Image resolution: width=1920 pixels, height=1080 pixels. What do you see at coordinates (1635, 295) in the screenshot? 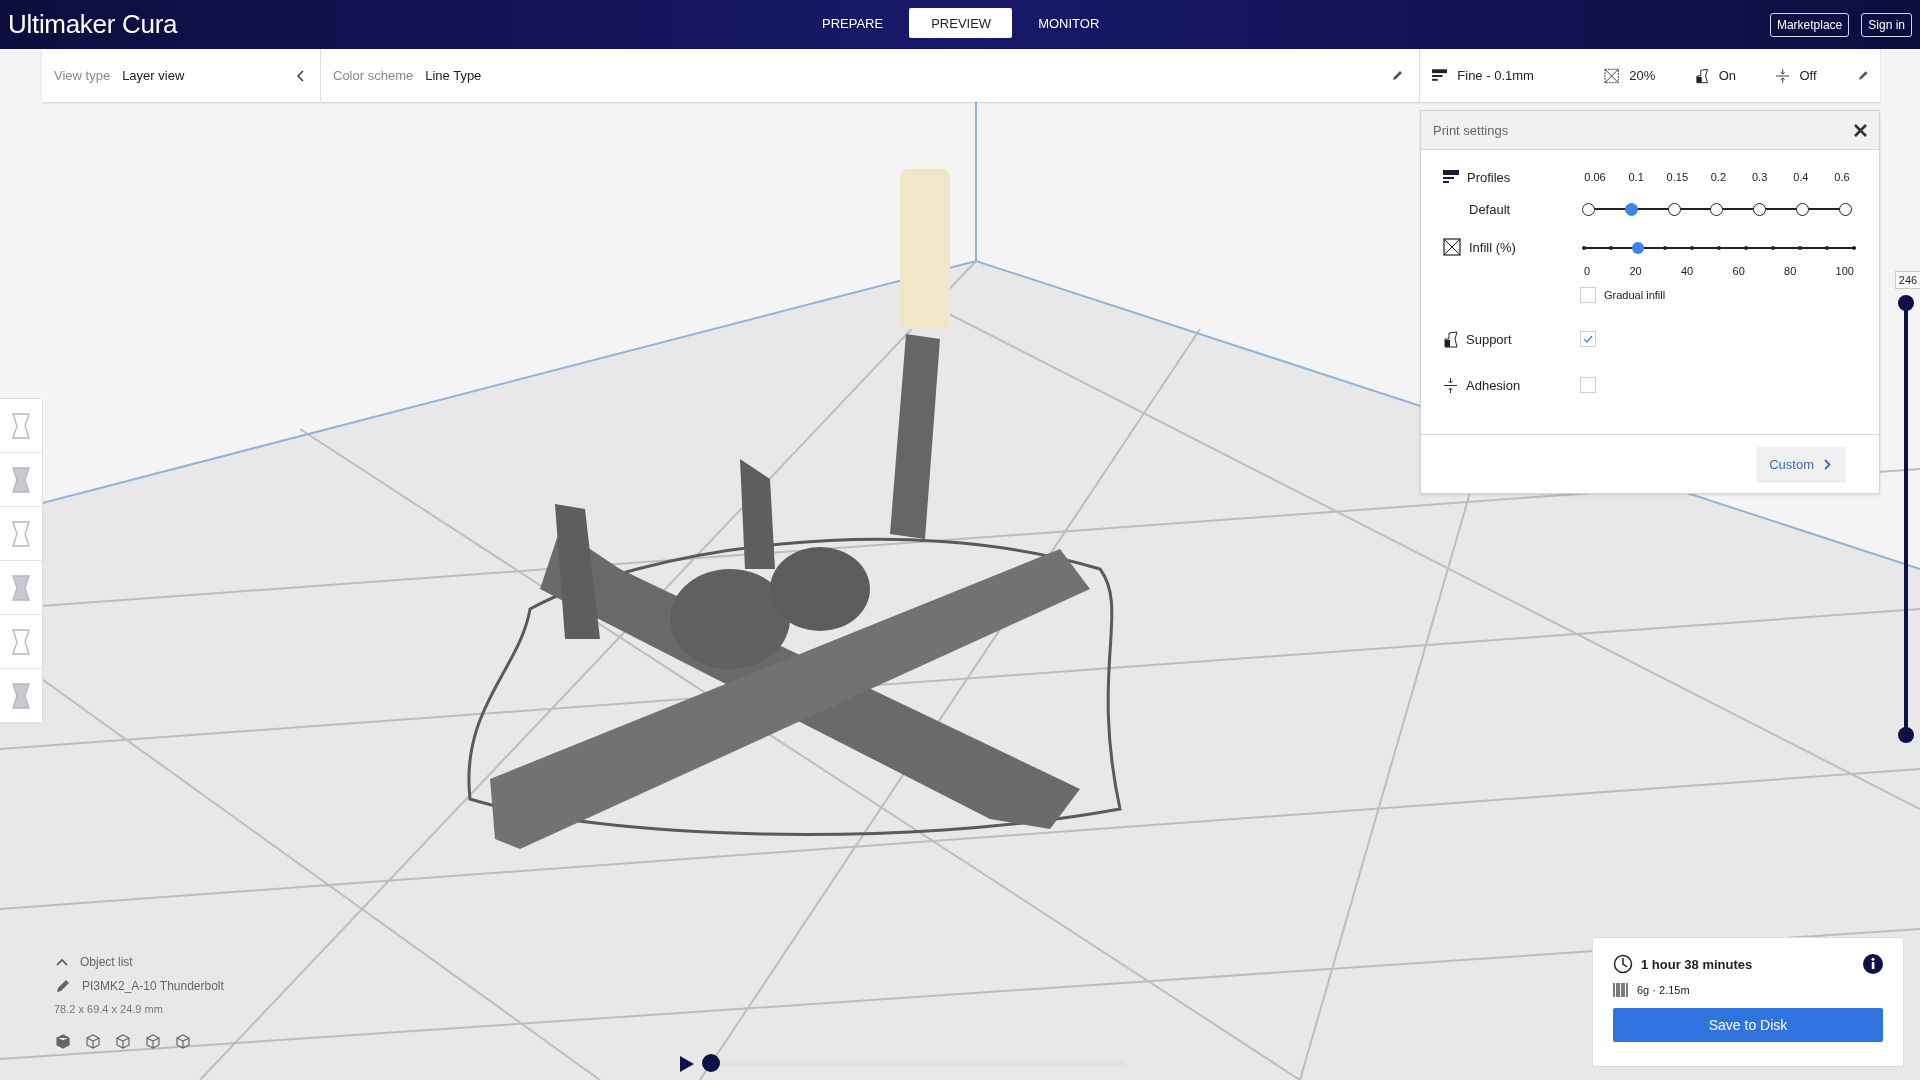
I see `gradual-infill-label: Gradual infill` at bounding box center [1635, 295].